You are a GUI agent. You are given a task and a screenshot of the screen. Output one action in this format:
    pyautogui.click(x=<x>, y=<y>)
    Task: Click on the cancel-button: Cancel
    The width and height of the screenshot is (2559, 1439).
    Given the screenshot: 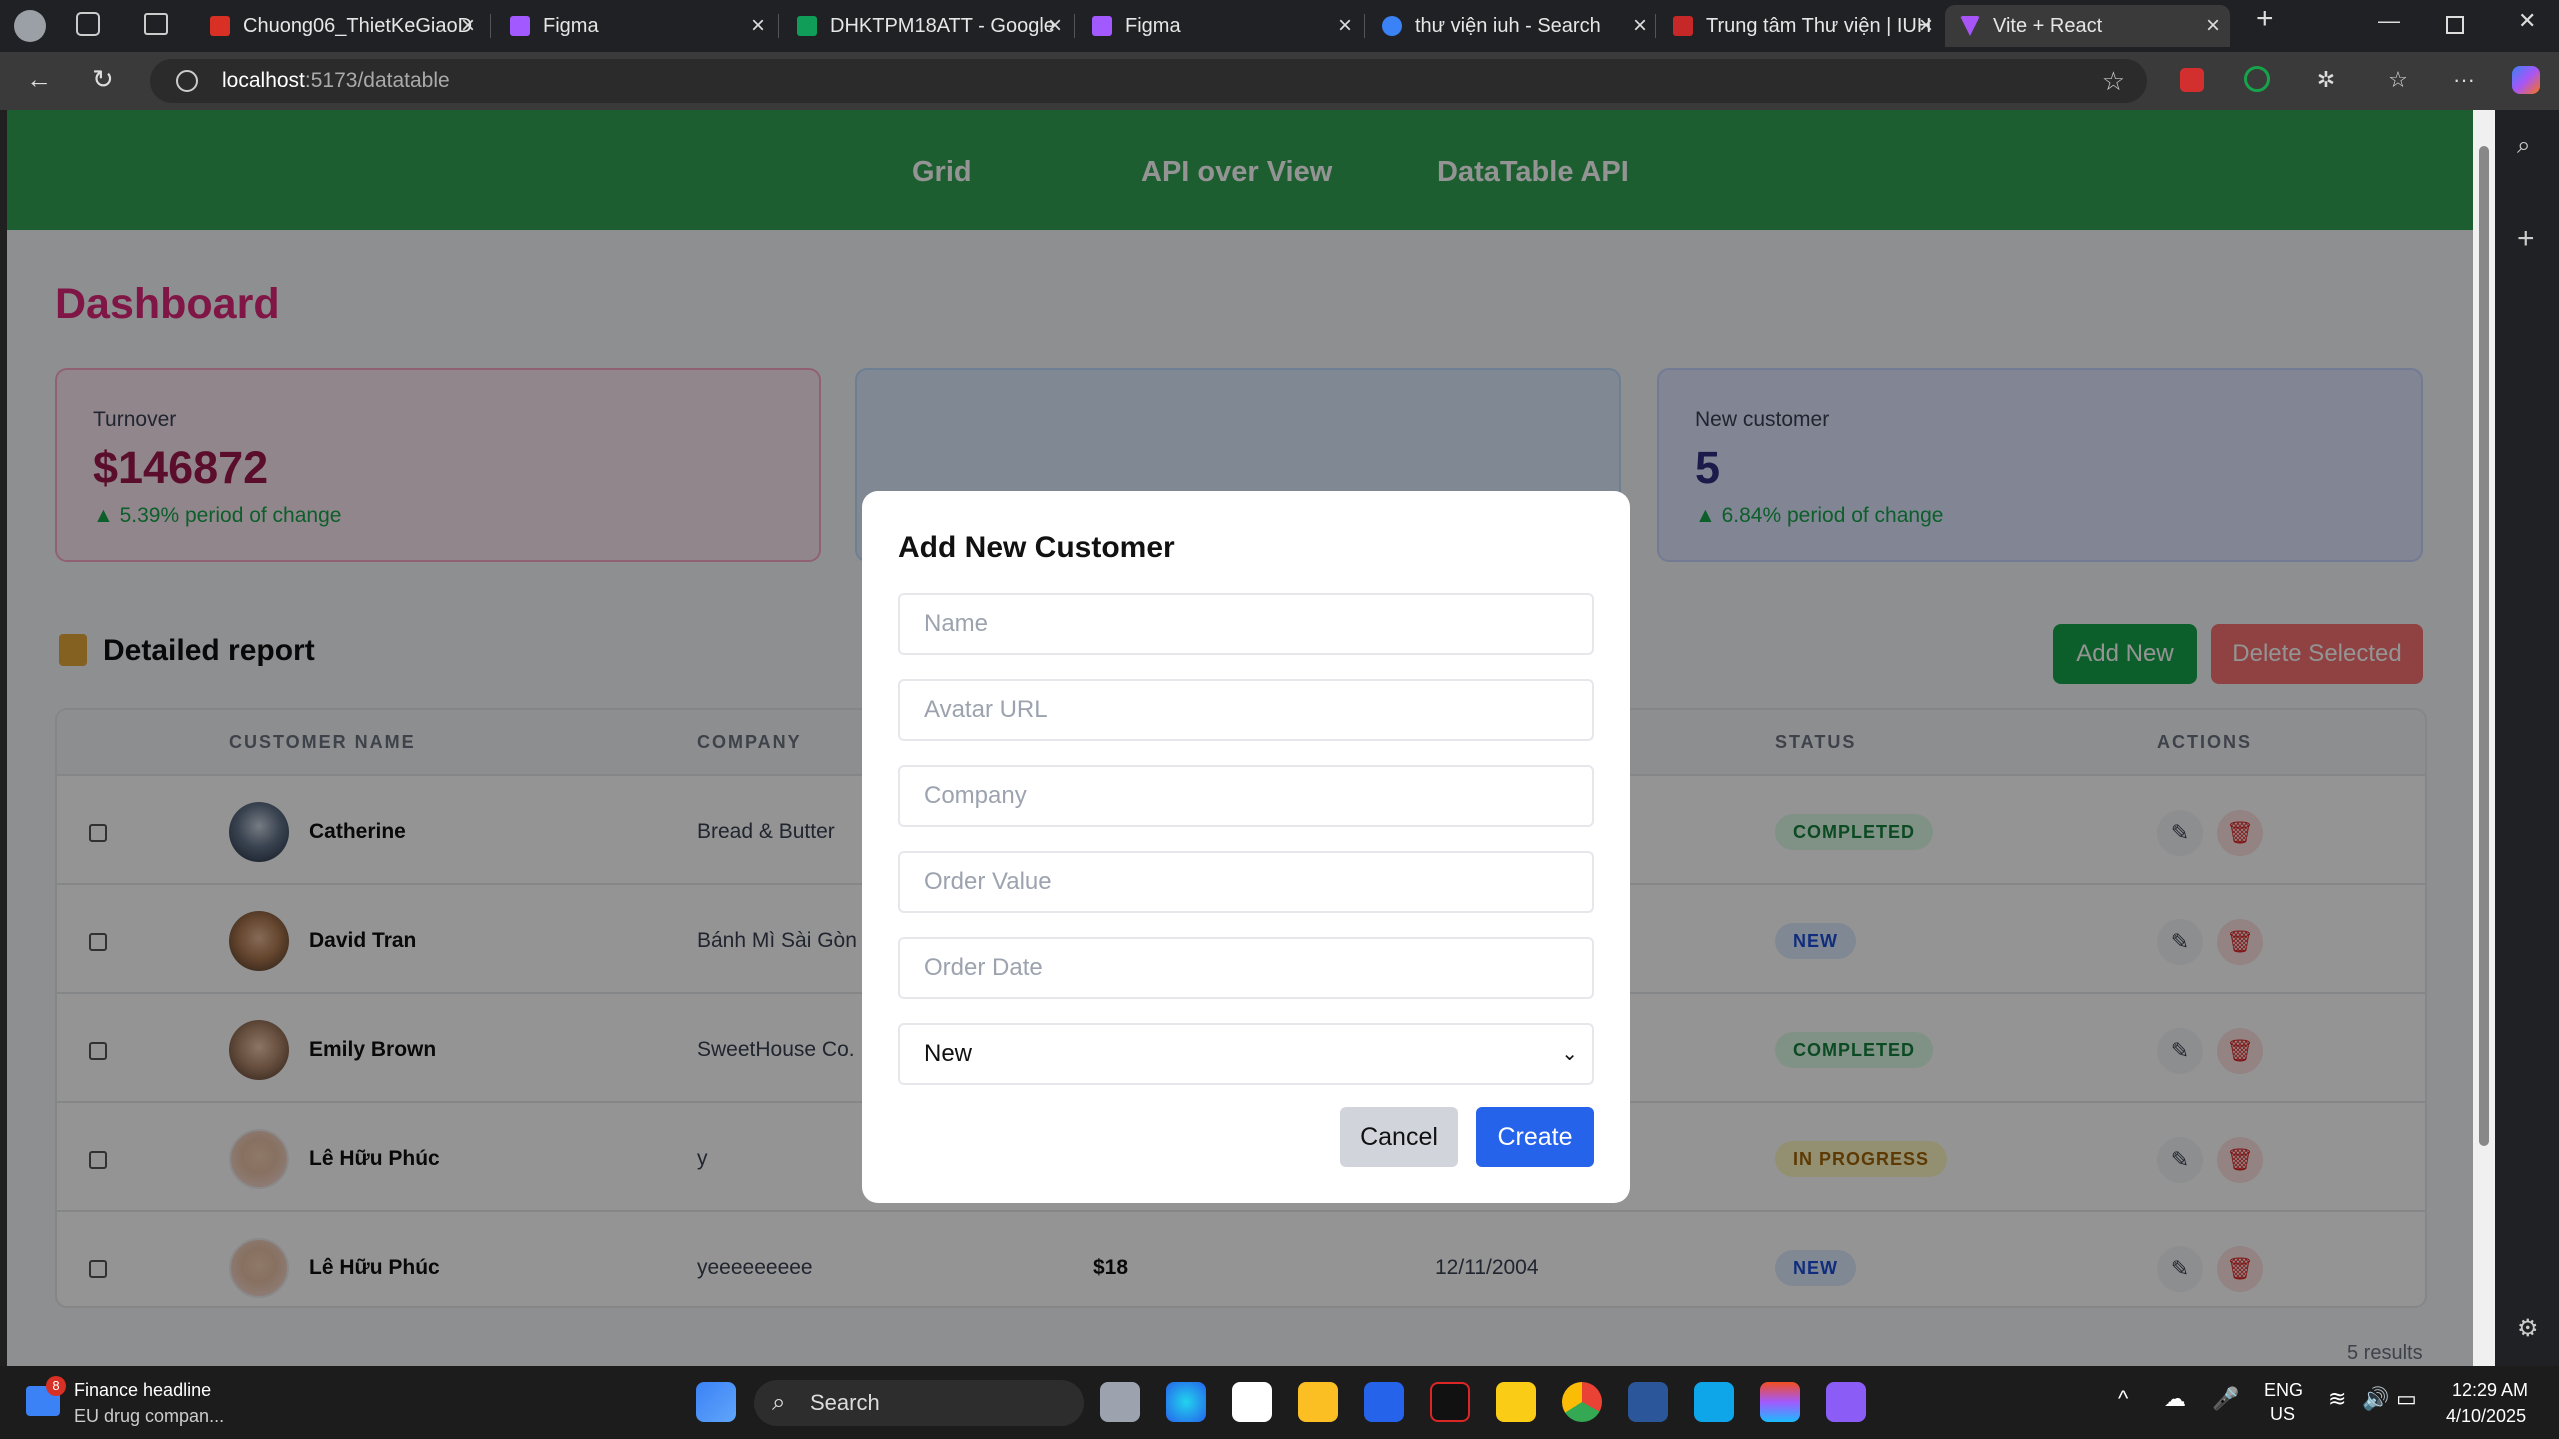 What is the action you would take?
    pyautogui.click(x=1399, y=1137)
    